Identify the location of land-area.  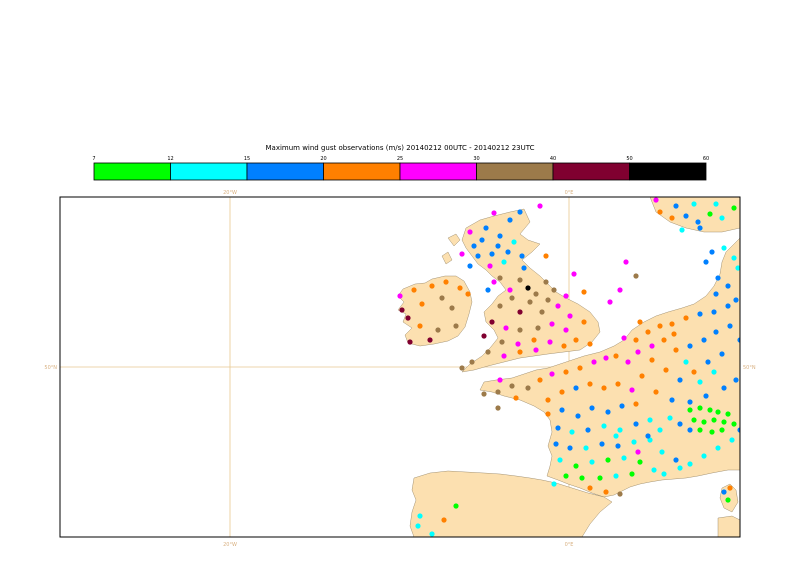
(728, 526).